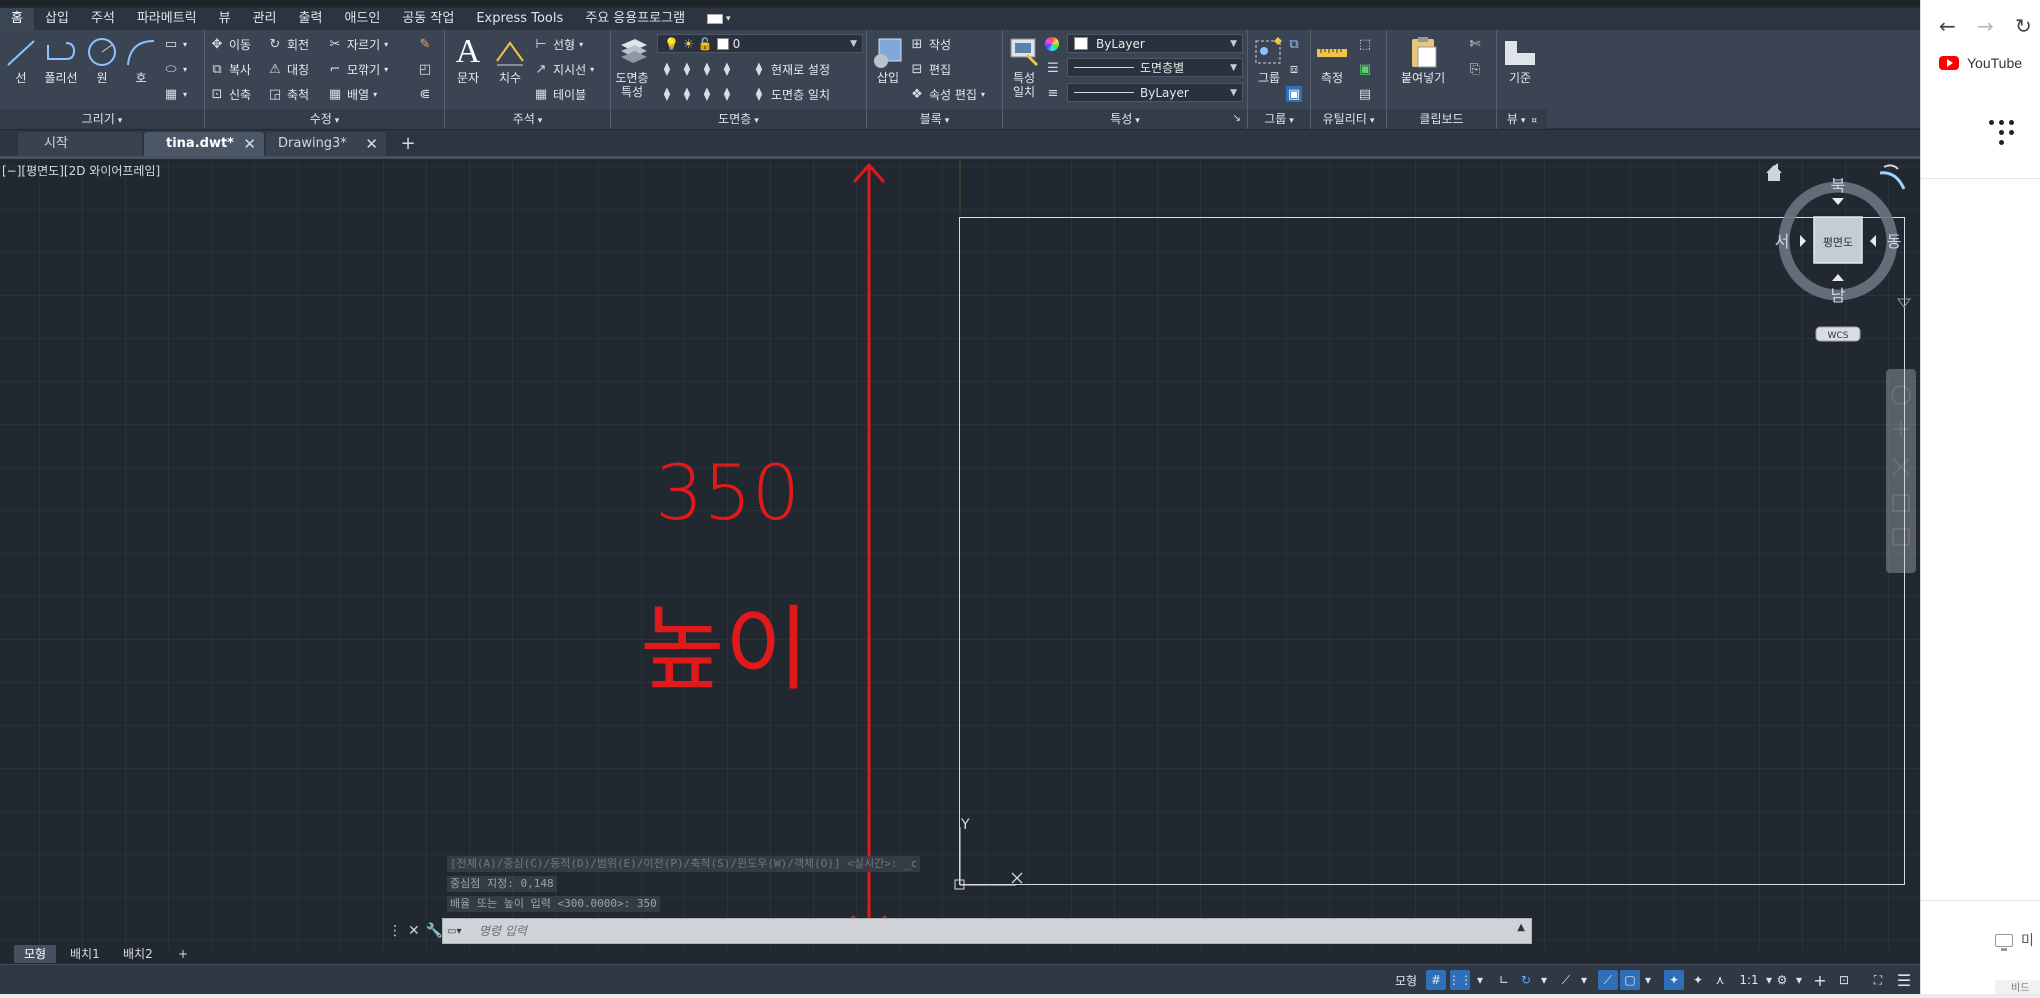 The height and width of the screenshot is (998, 2040). I want to click on tab-parametric: 파라메트릭, so click(167, 19).